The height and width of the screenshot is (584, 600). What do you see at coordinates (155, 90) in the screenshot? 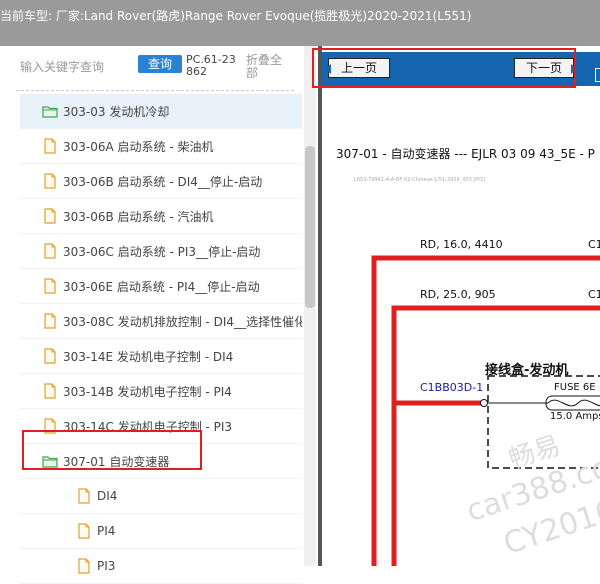
I see `search-divider` at bounding box center [155, 90].